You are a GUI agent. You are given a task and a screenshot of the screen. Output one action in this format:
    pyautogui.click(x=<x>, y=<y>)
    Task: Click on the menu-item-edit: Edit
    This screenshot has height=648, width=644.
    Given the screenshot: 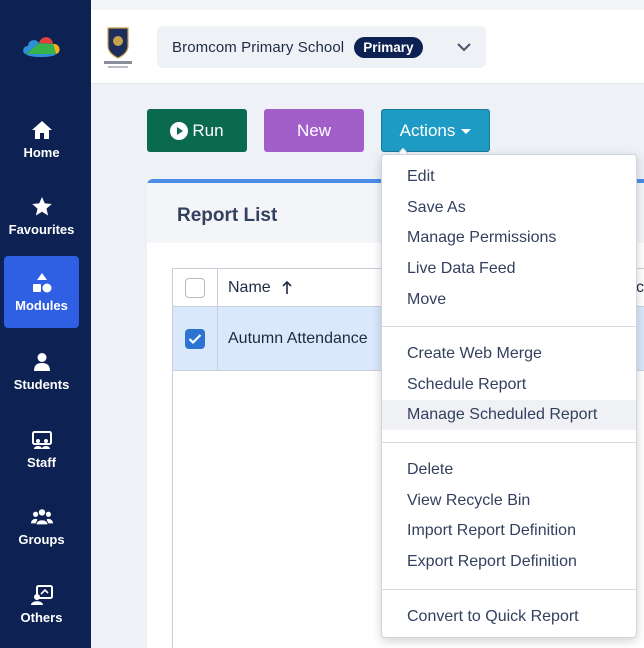 What is the action you would take?
    pyautogui.click(x=509, y=177)
    